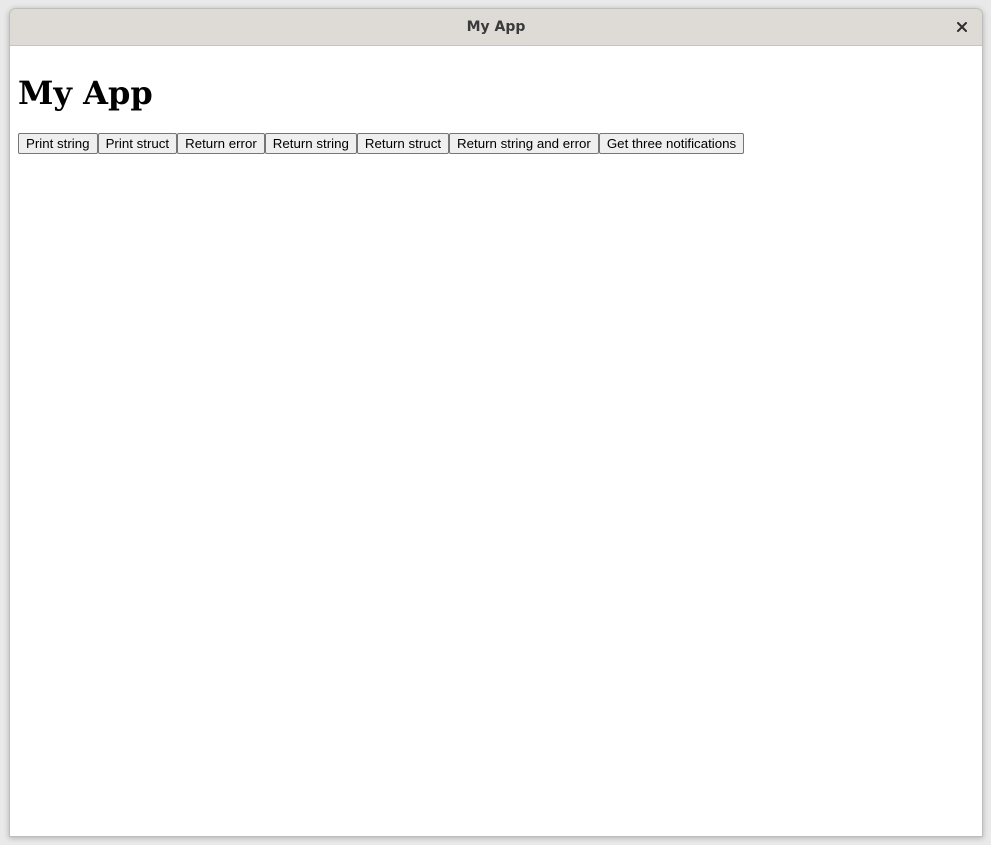  What do you see at coordinates (671, 143) in the screenshot?
I see `get-three-notifications-button: Get three notifications` at bounding box center [671, 143].